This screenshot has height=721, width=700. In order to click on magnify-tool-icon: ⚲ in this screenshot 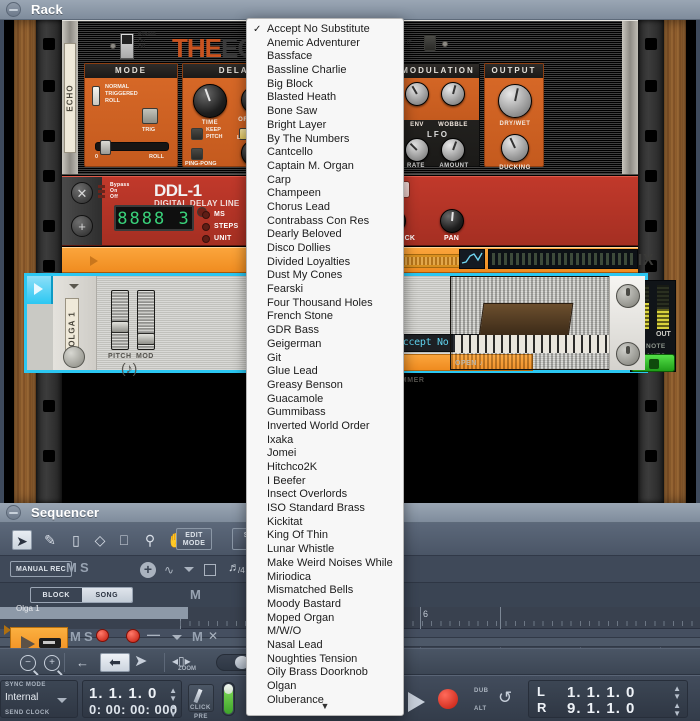, I will do `click(150, 540)`.